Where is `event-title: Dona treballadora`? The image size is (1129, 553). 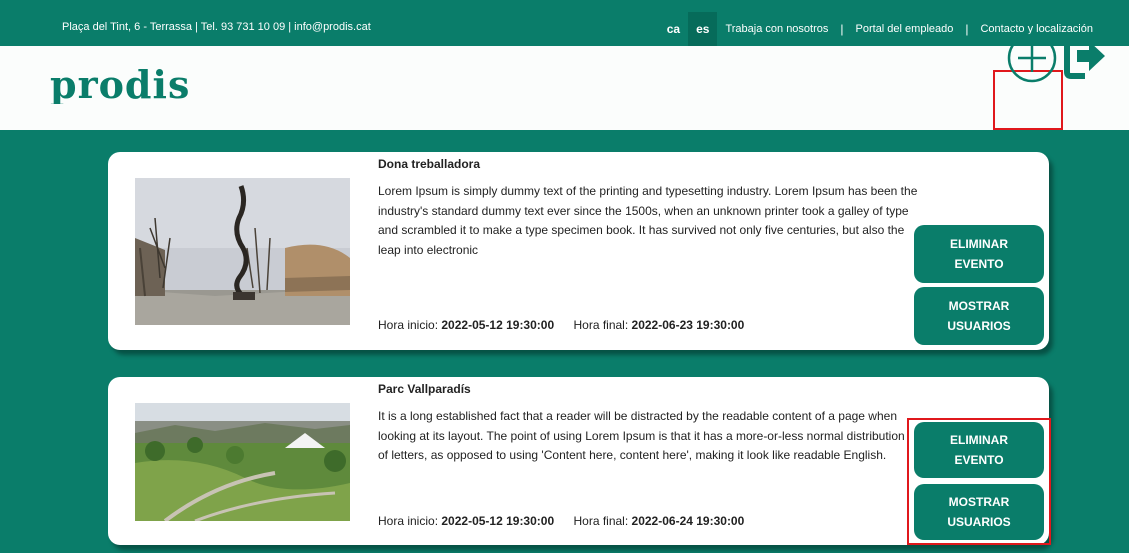 event-title: Dona treballadora is located at coordinates (429, 164).